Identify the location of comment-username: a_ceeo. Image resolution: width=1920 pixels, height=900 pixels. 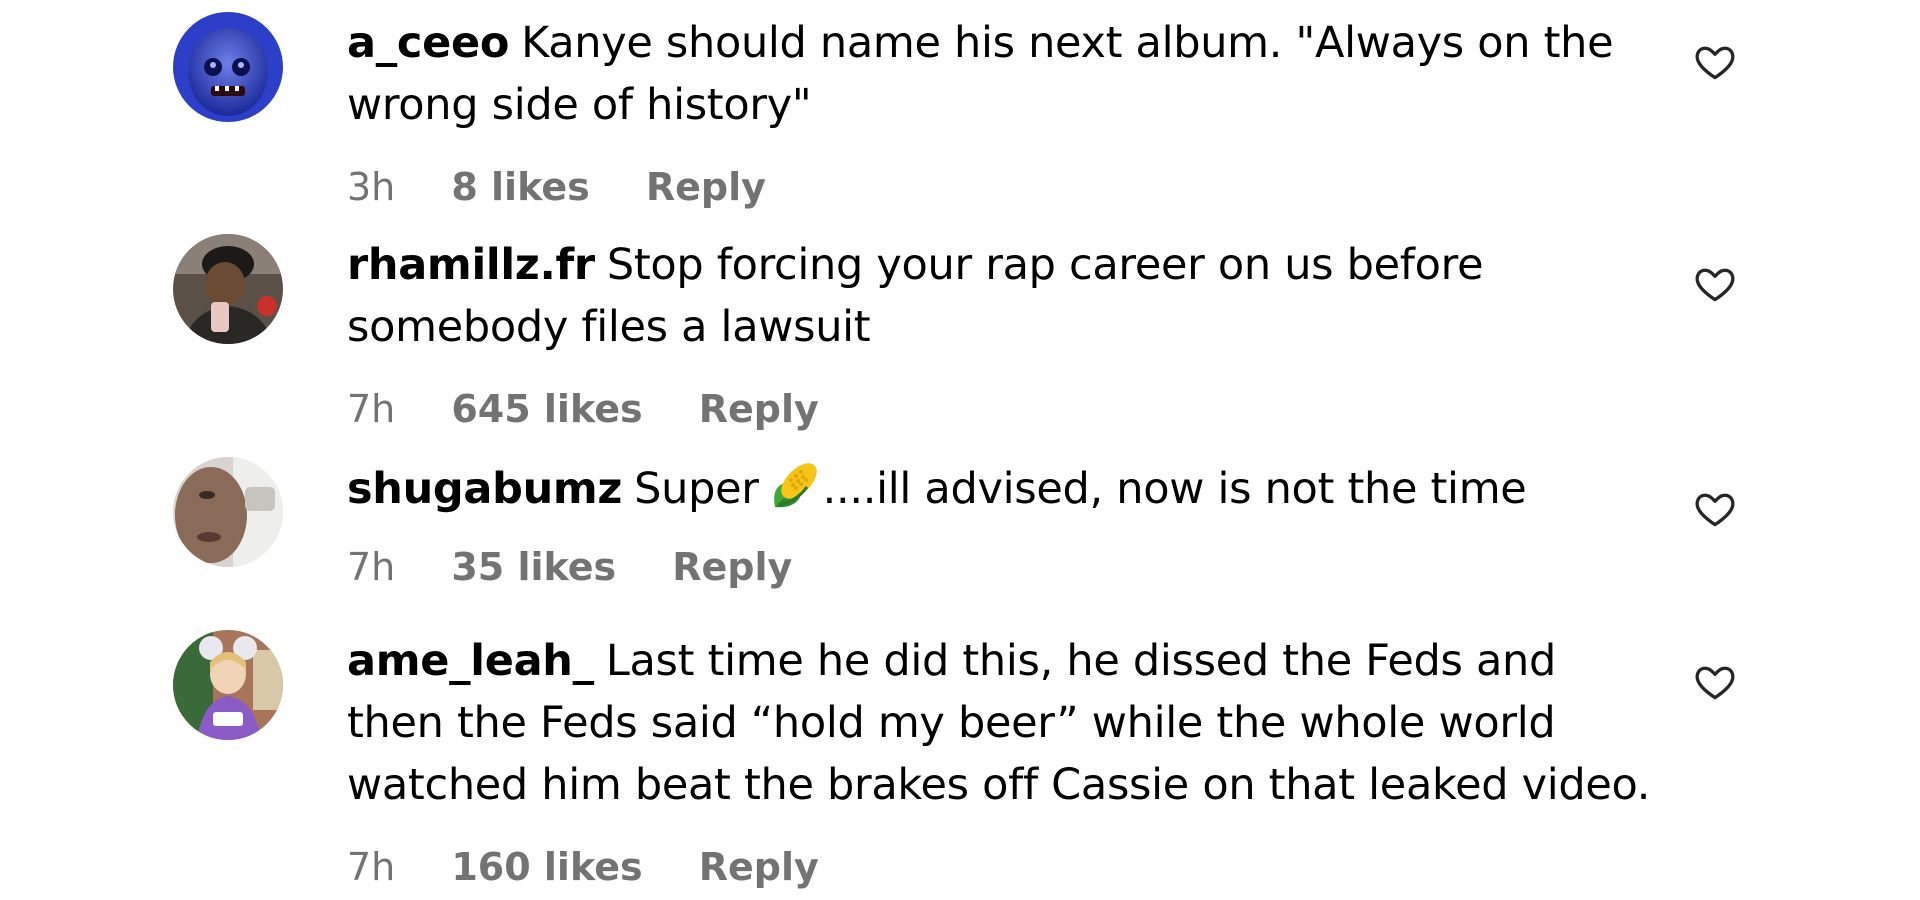
(428, 43).